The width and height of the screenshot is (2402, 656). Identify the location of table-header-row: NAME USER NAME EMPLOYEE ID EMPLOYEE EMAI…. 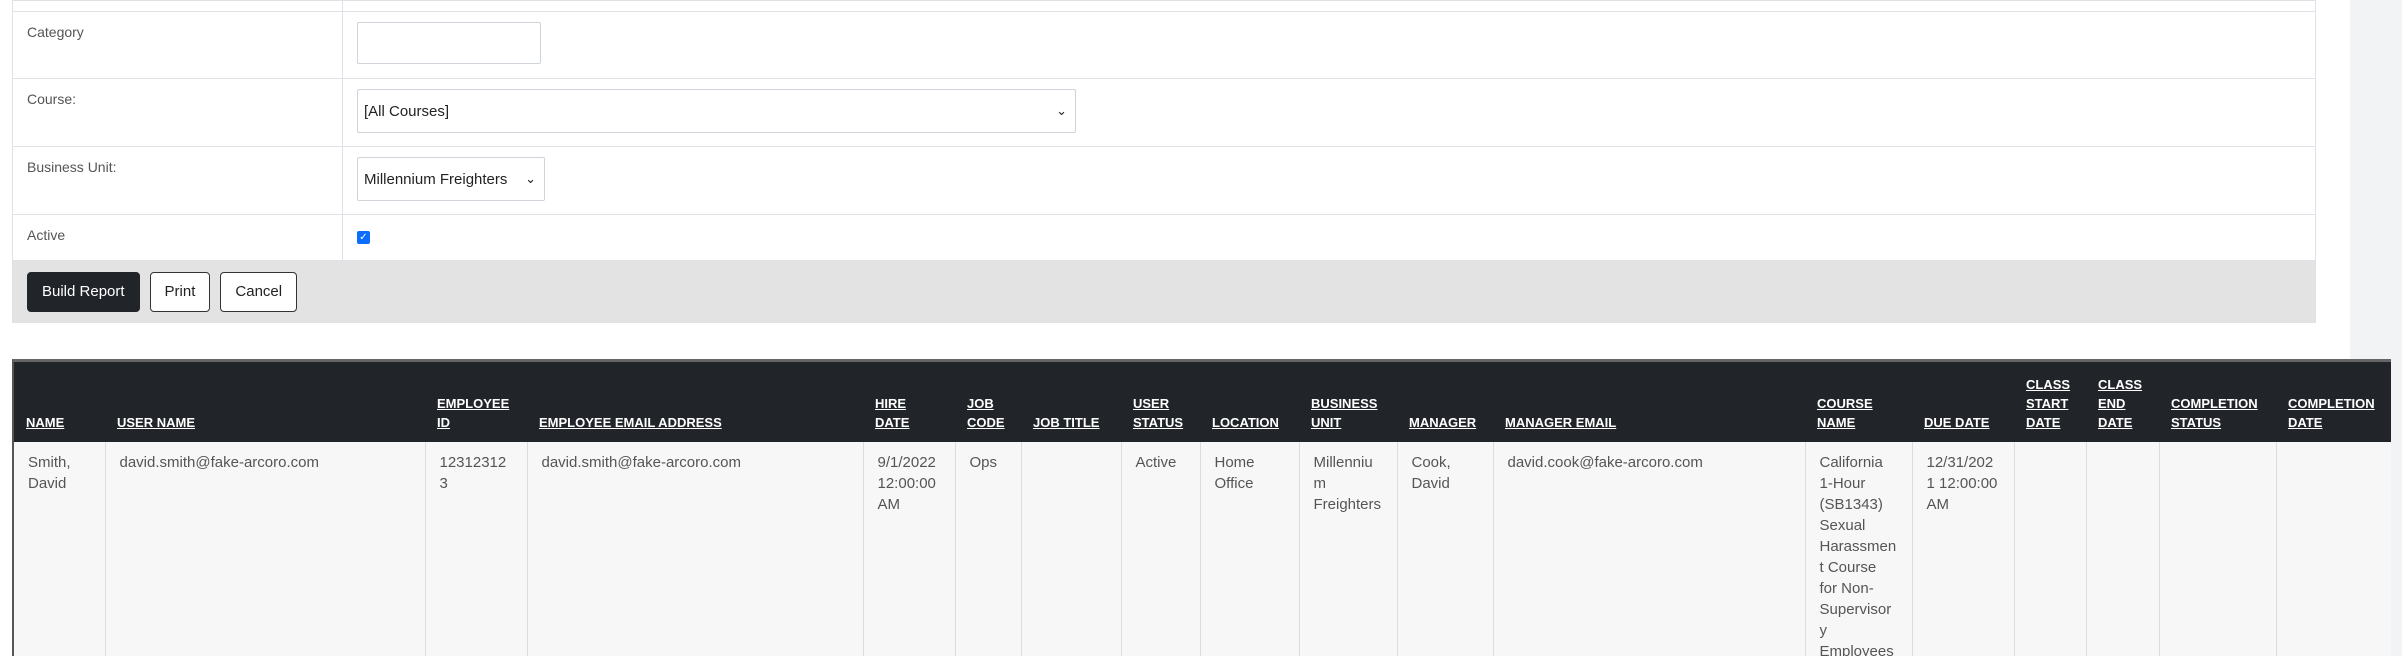
(1202, 402).